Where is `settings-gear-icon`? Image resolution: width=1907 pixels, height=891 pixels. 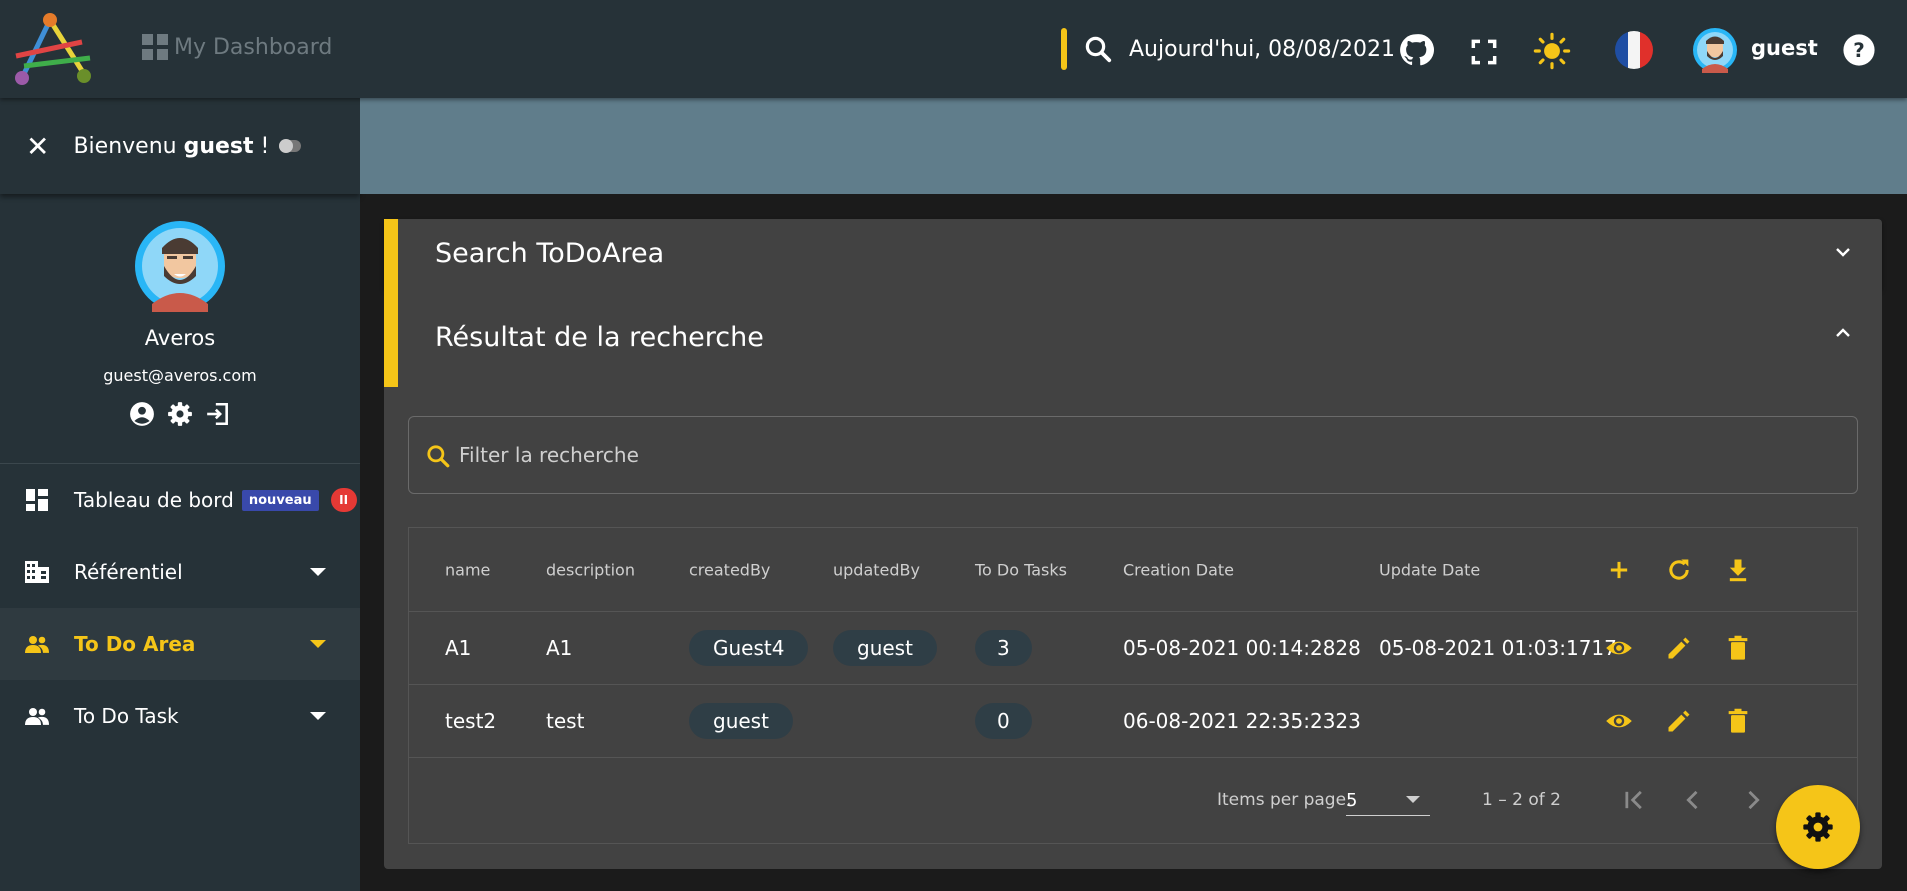
settings-gear-icon is located at coordinates (180, 414).